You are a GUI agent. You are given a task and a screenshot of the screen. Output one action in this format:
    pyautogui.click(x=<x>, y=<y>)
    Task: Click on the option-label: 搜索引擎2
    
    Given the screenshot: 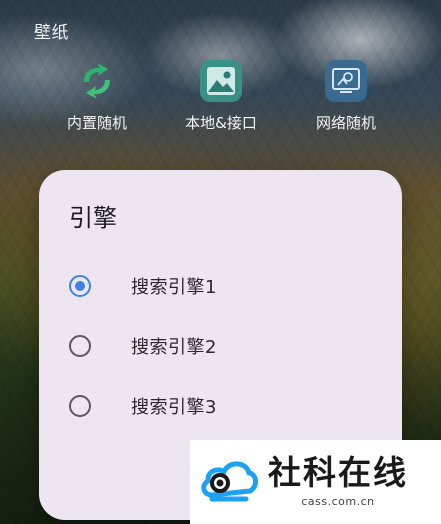 What is the action you would take?
    pyautogui.click(x=174, y=347)
    